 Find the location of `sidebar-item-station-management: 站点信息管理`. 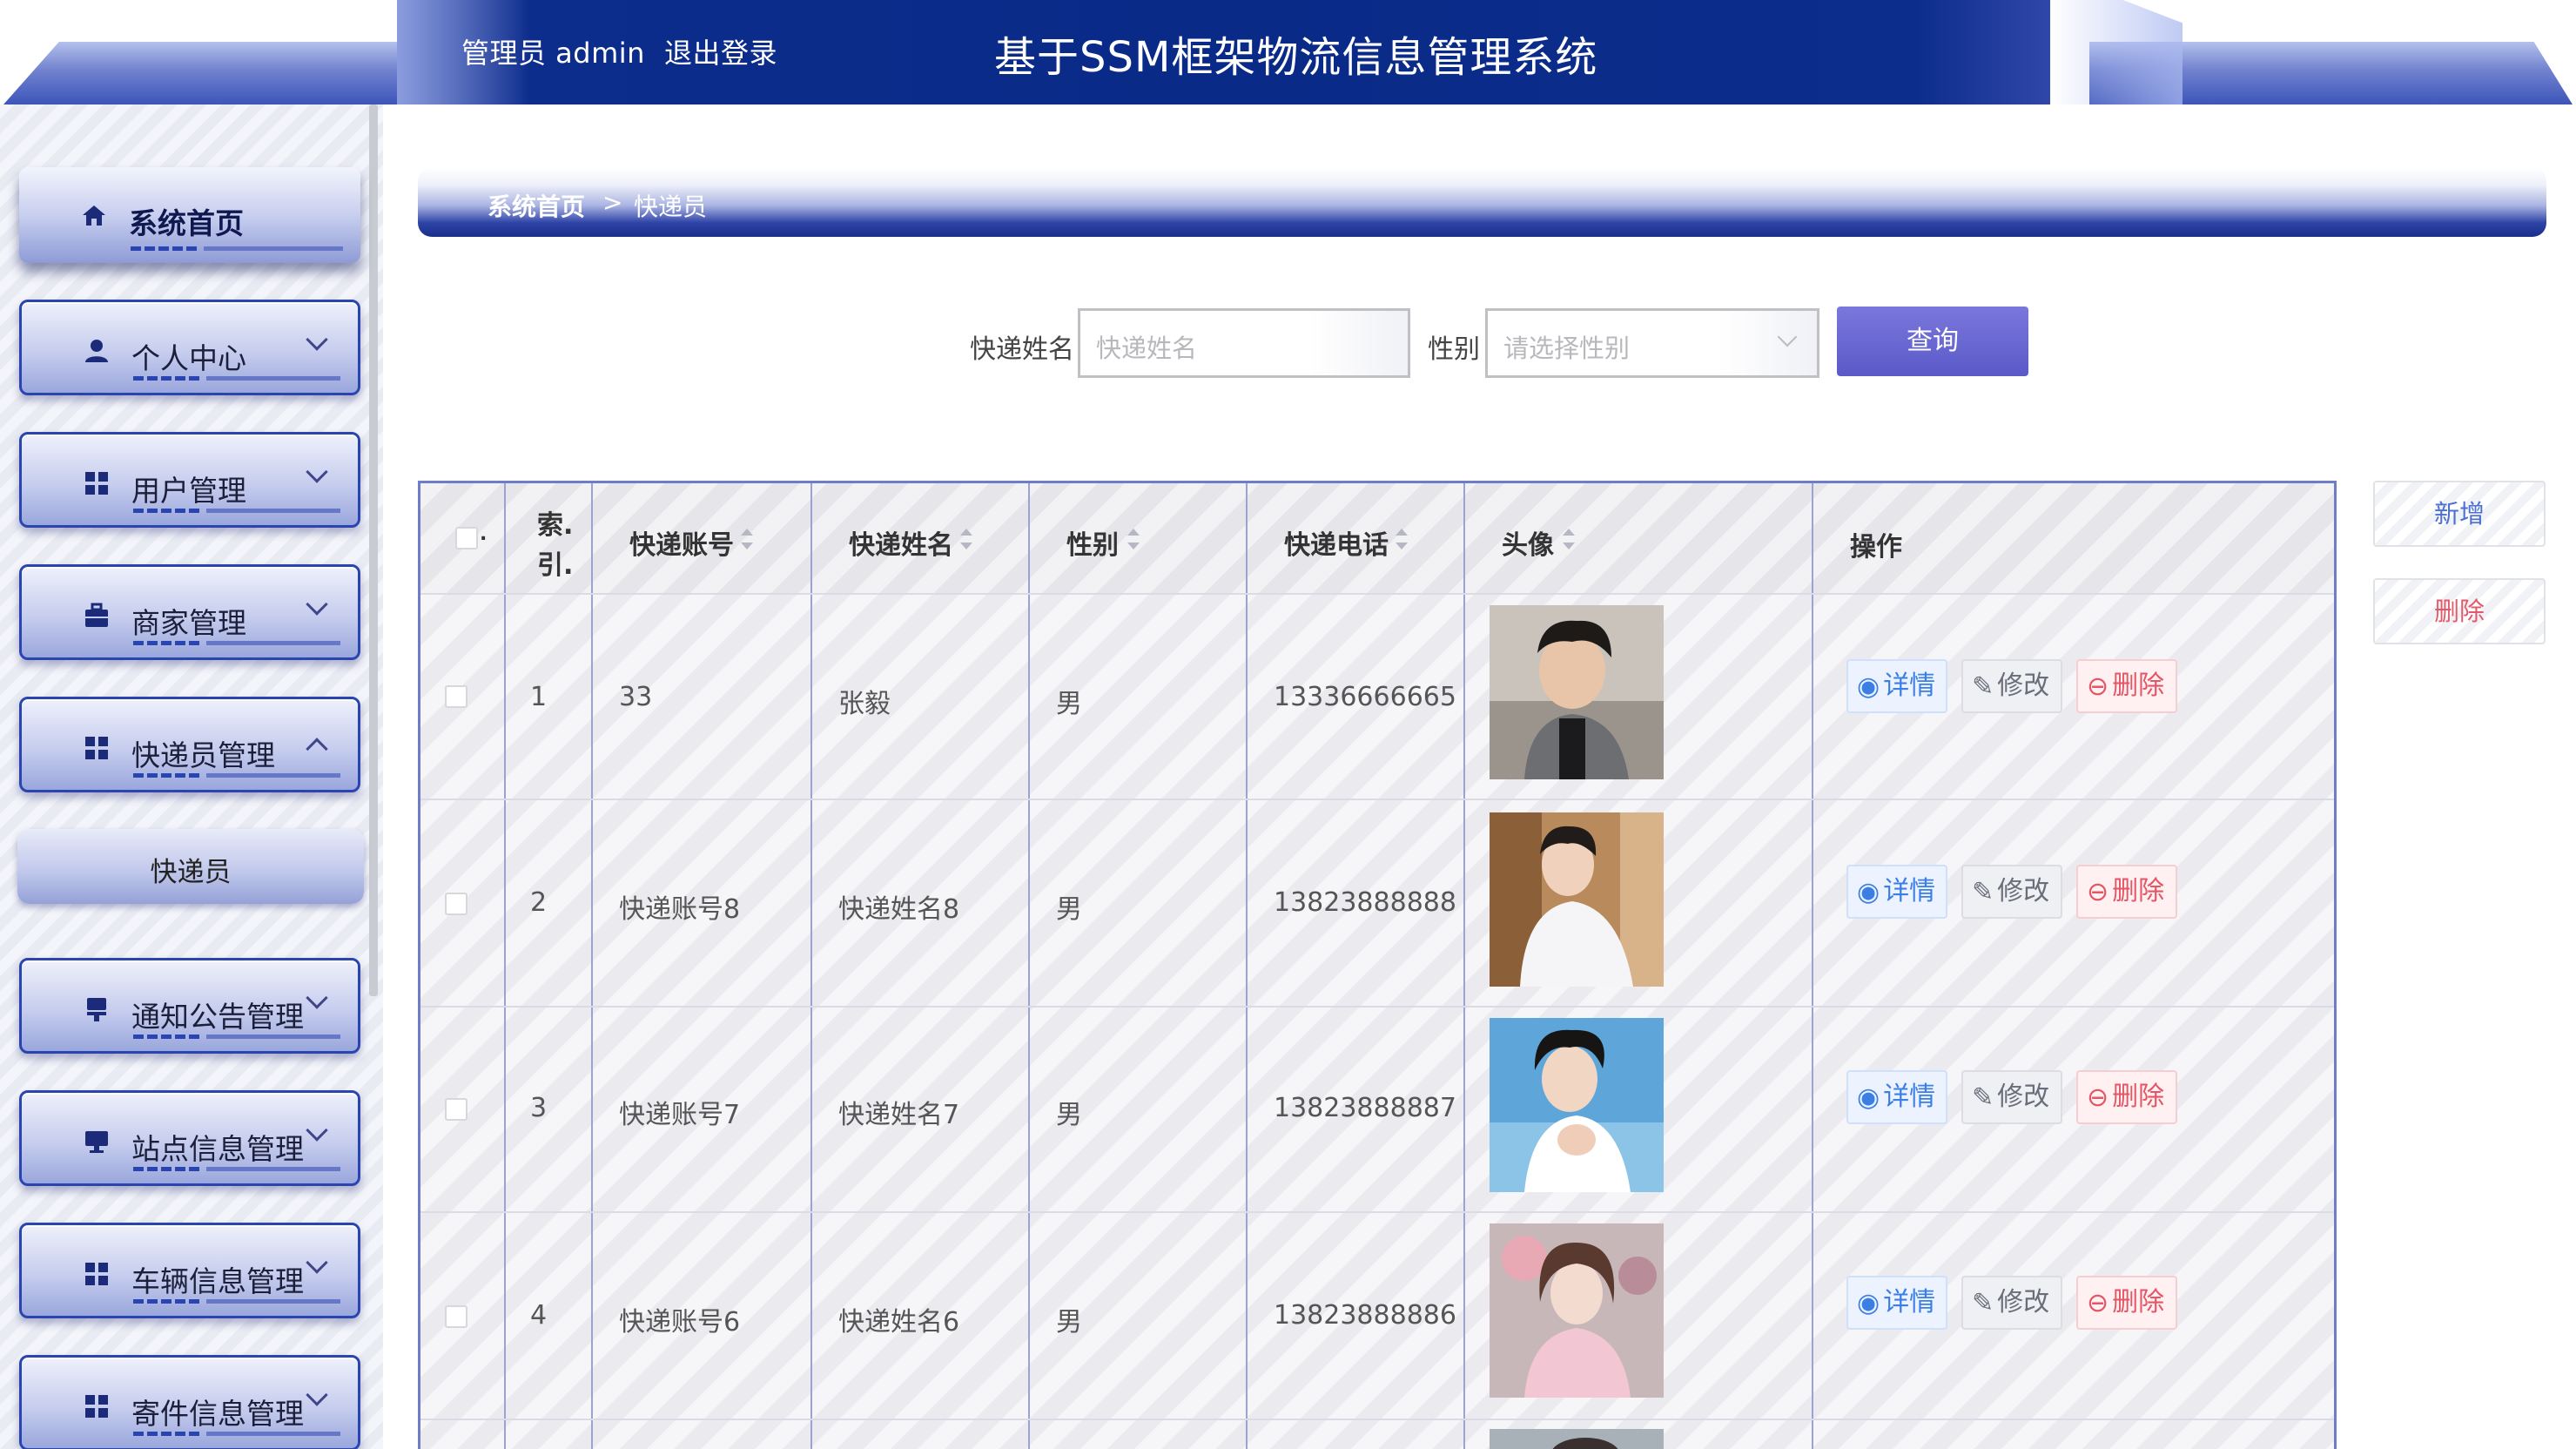

sidebar-item-station-management: 站点信息管理 is located at coordinates (189, 1138).